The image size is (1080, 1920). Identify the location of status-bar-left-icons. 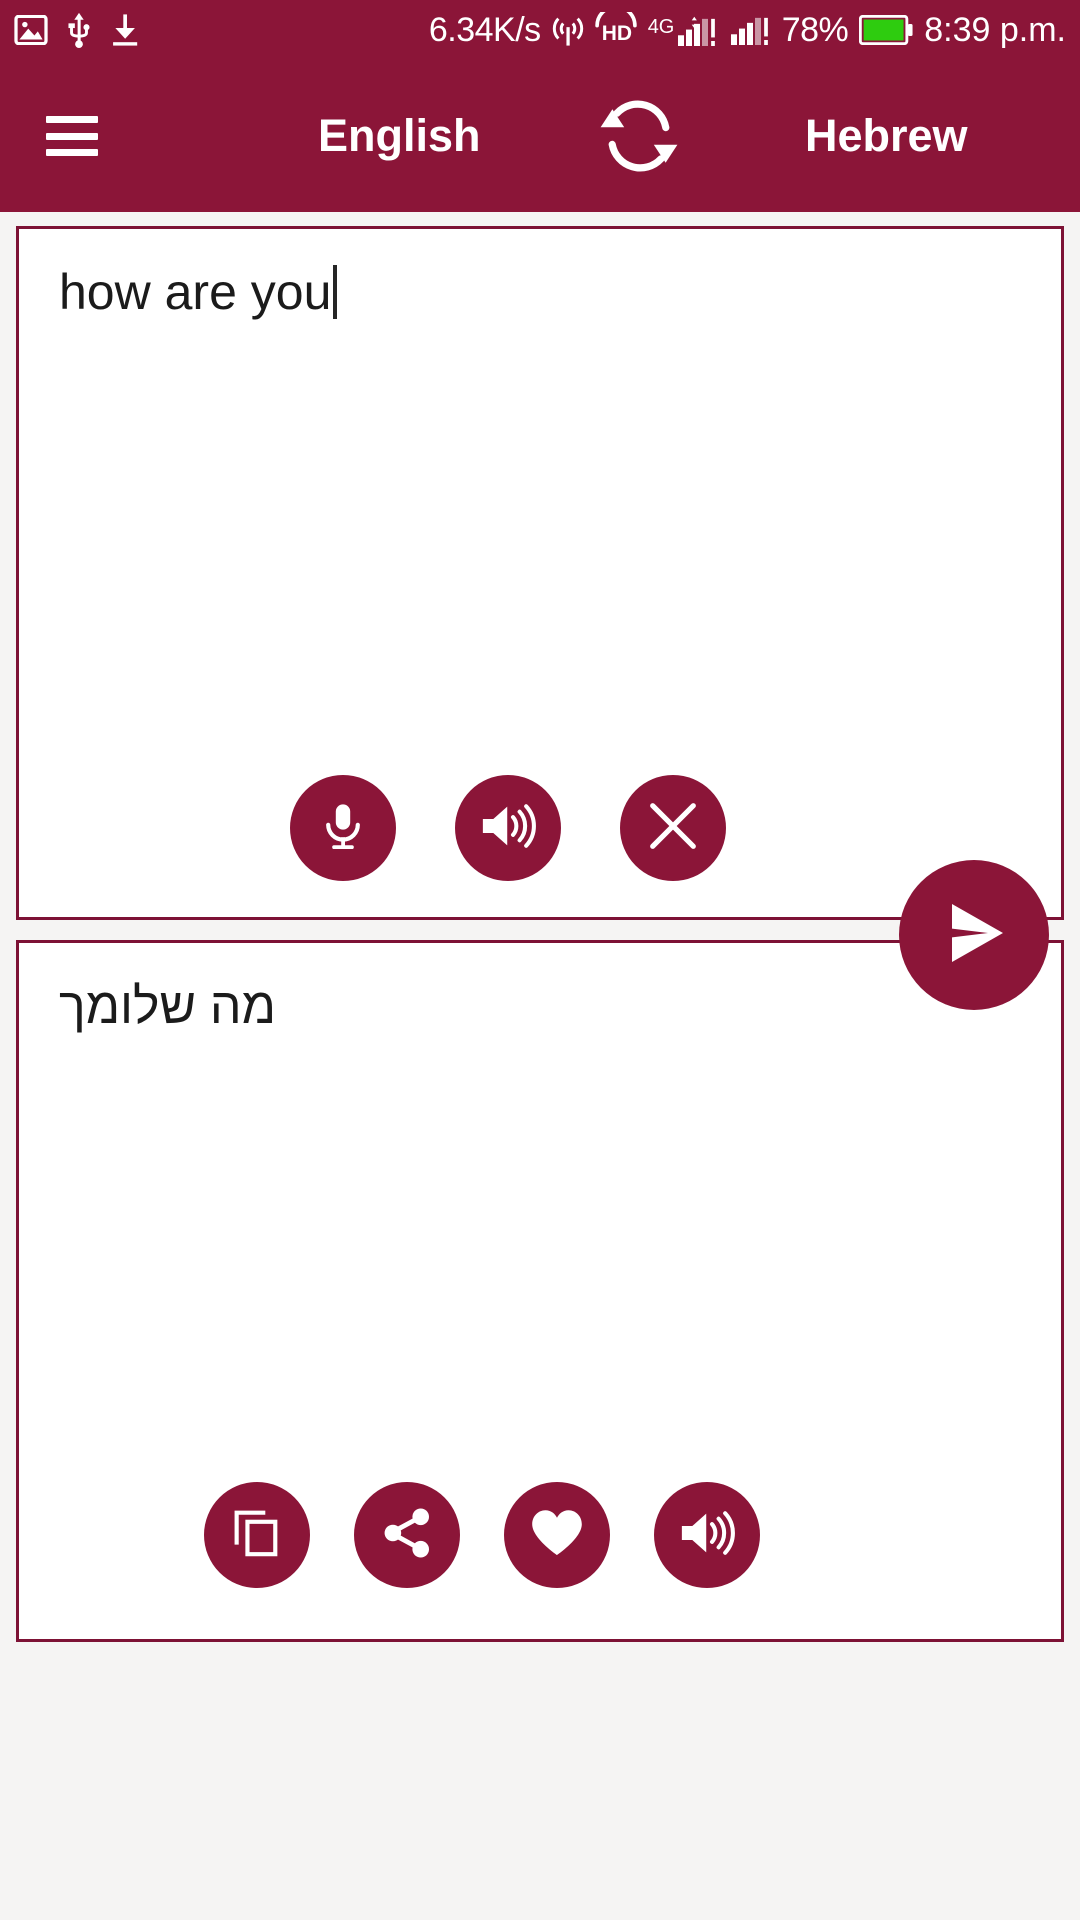
(77, 30).